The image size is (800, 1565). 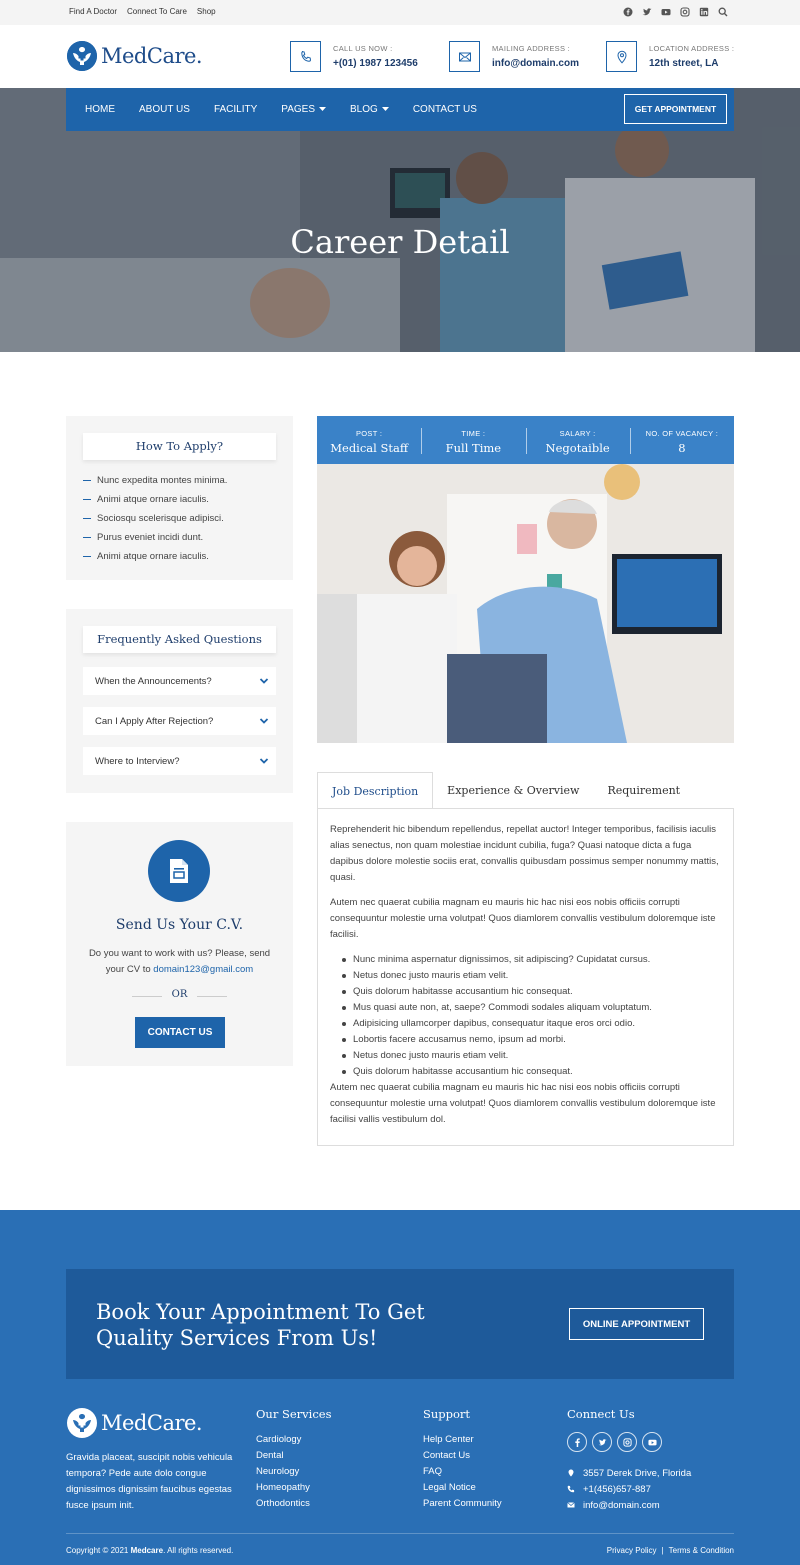 I want to click on linkedin-icon, so click(x=703, y=11).